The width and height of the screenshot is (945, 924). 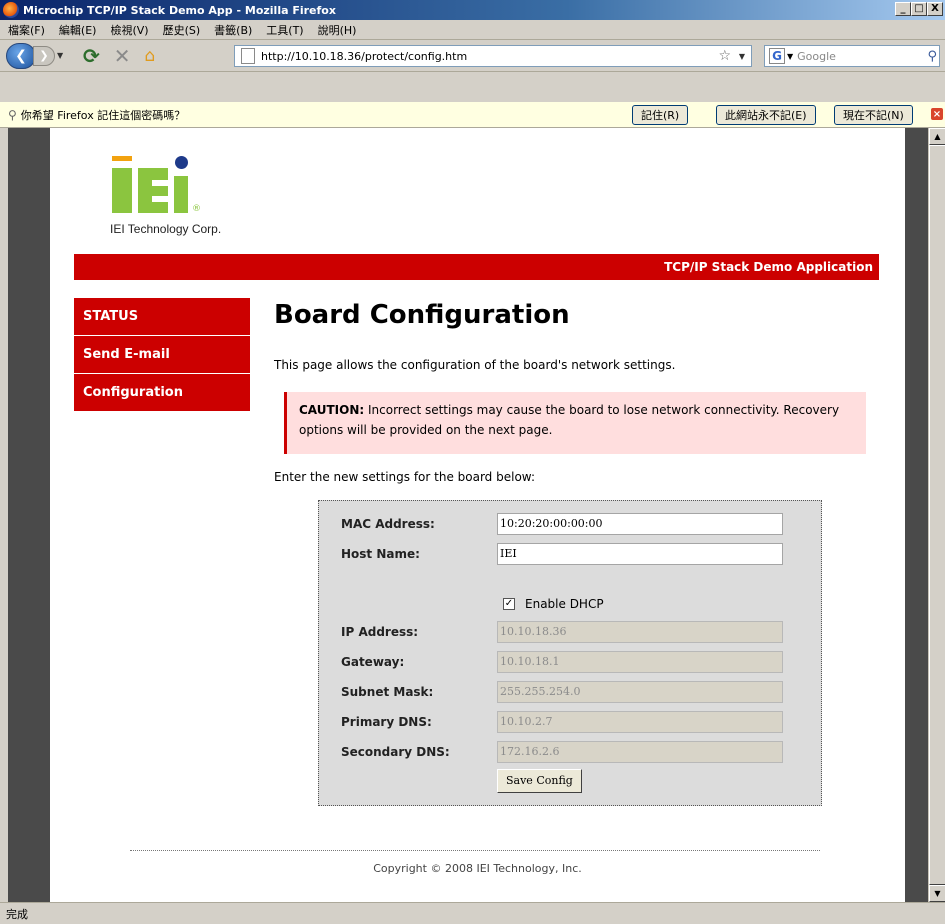 I want to click on host-label: Host Name:, so click(x=380, y=554).